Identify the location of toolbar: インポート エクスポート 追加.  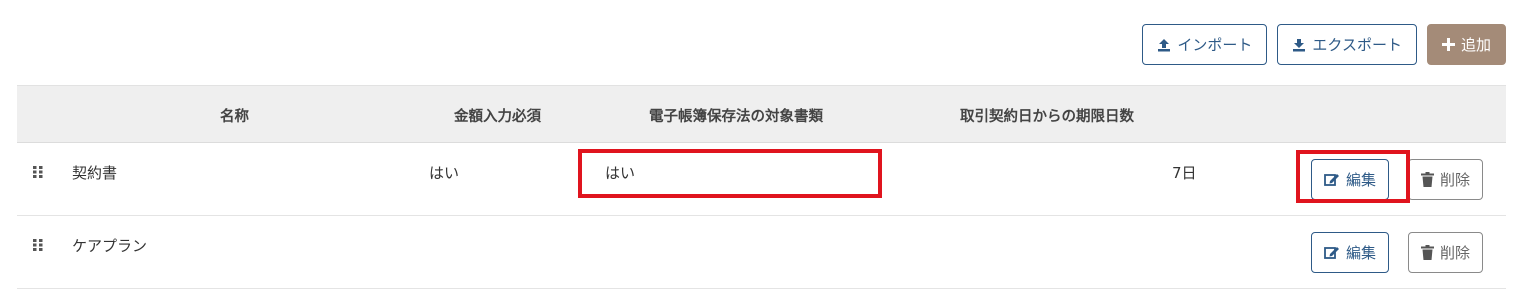
(1324, 44).